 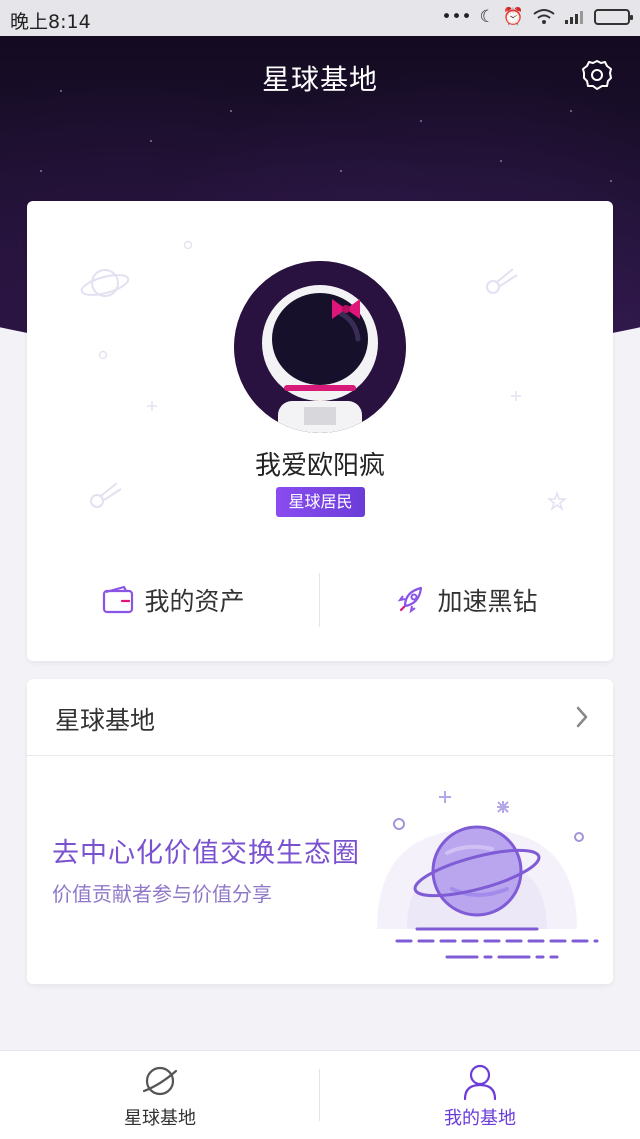 What do you see at coordinates (118, 599) in the screenshot?
I see `wallet-icon` at bounding box center [118, 599].